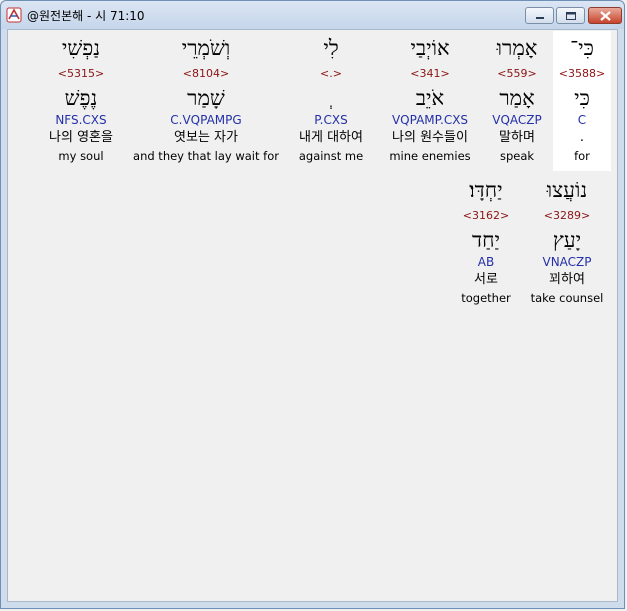  I want to click on maximize-button, so click(570, 15).